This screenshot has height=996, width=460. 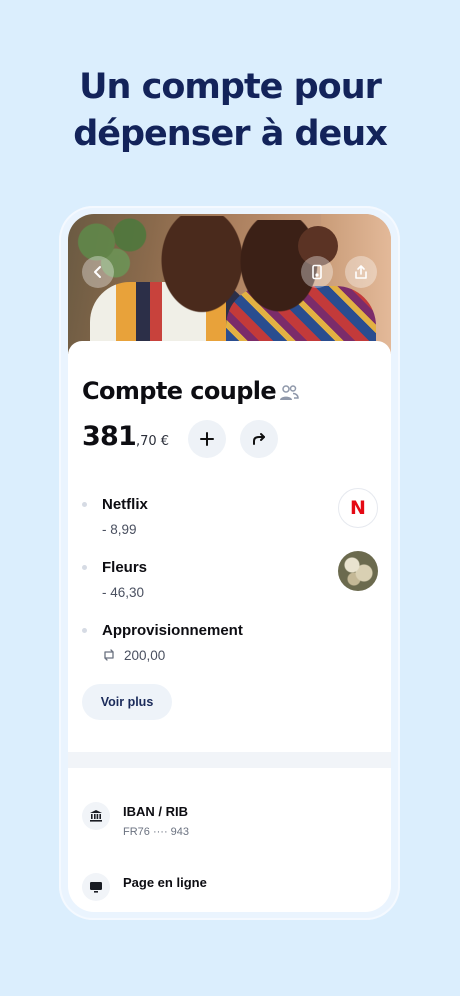 What do you see at coordinates (125, 504) in the screenshot?
I see `transaction-name: Netflix` at bounding box center [125, 504].